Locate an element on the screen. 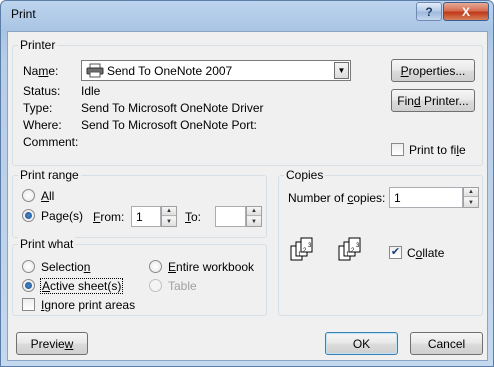 The image size is (494, 367). number-of-copies-input: 1 is located at coordinates (426, 197).